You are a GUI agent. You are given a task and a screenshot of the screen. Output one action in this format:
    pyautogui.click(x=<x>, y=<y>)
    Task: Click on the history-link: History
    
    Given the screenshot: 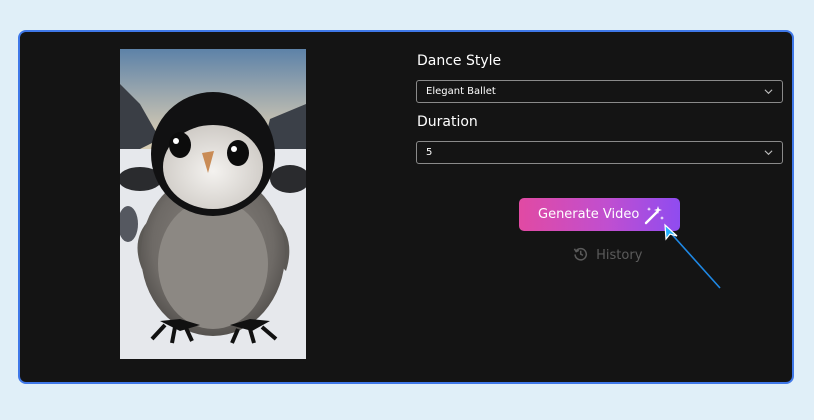 What is the action you would take?
    pyautogui.click(x=607, y=255)
    